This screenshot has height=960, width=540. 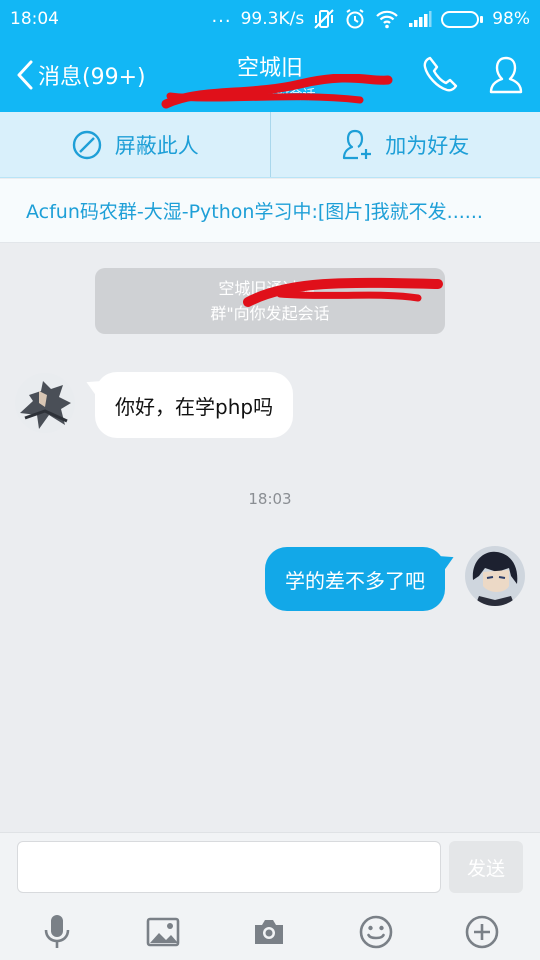 What do you see at coordinates (387, 19) in the screenshot?
I see `wifi-icon` at bounding box center [387, 19].